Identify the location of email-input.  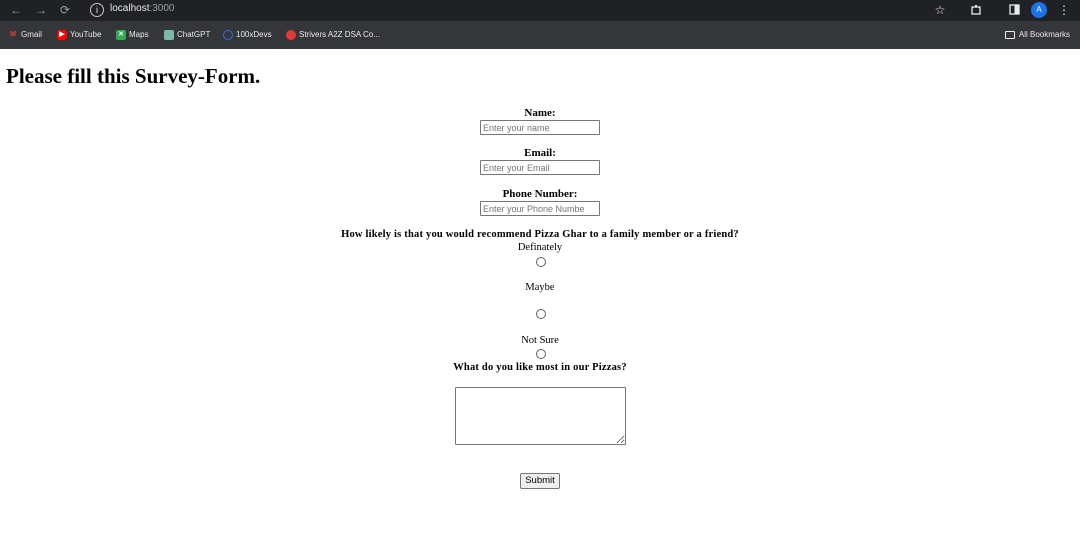
(540, 167).